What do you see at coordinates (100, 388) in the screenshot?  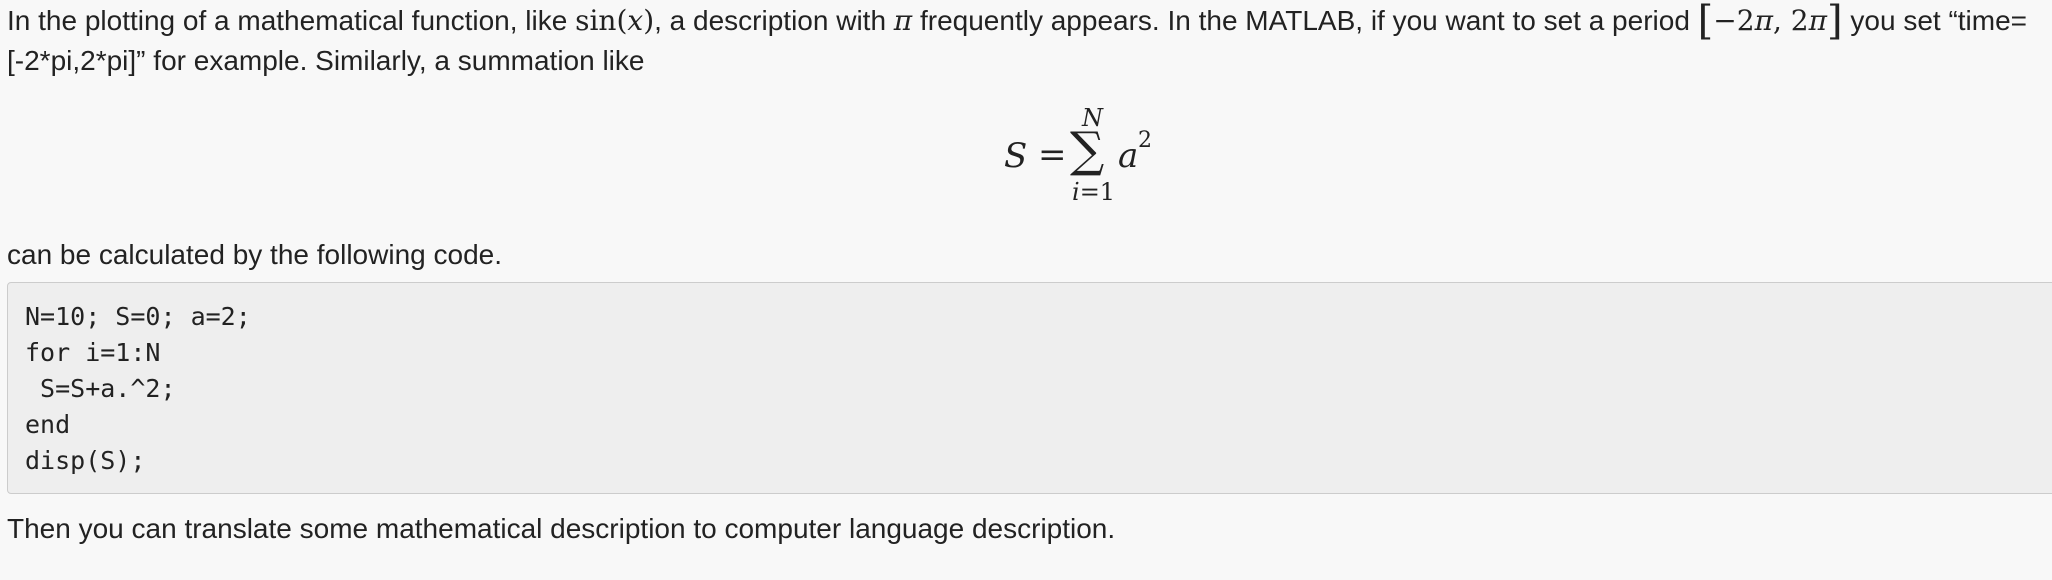 I see `code-line: S=S+a.^2;` at bounding box center [100, 388].